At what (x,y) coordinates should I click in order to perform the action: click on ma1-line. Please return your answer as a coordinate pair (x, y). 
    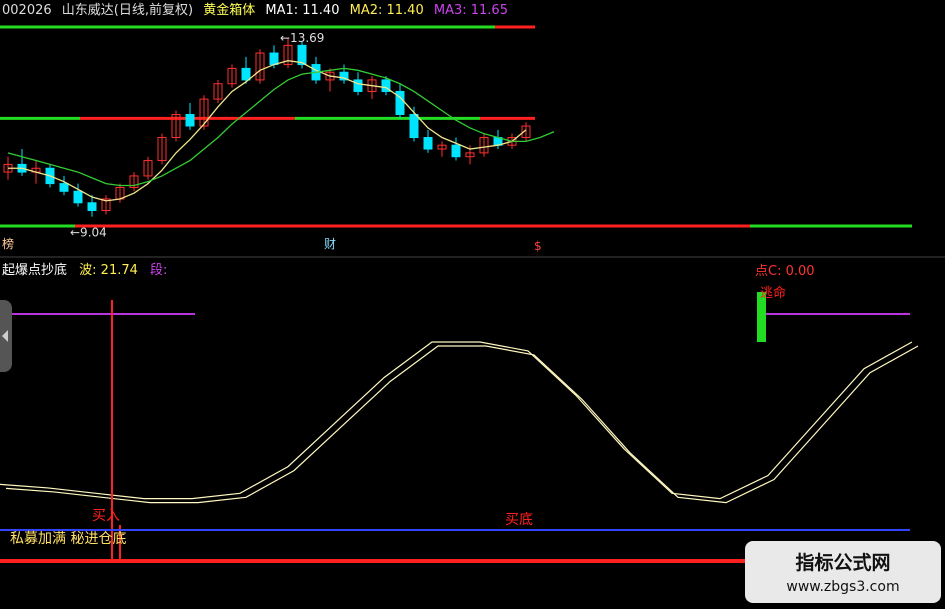
    Looking at the image, I should click on (267, 131).